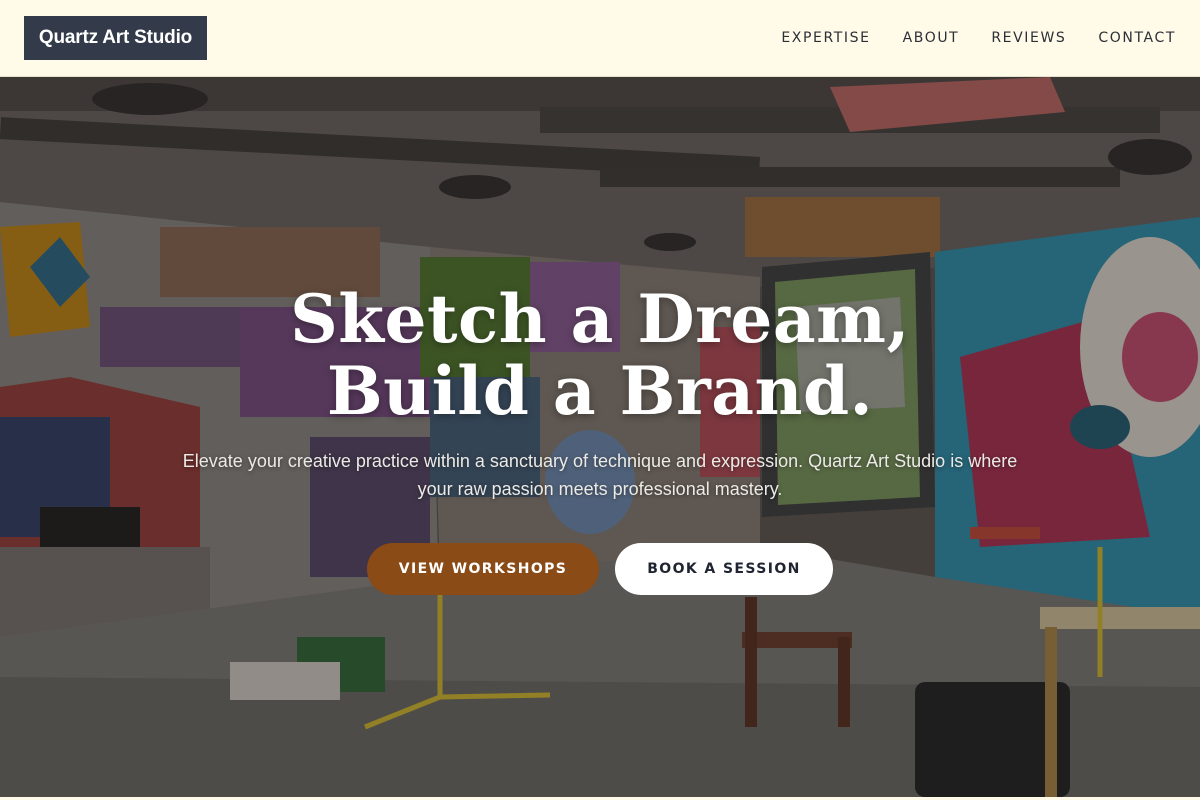 Image resolution: width=1200 pixels, height=800 pixels. What do you see at coordinates (825, 38) in the screenshot?
I see `nav-link-expertise: EXPERTISE` at bounding box center [825, 38].